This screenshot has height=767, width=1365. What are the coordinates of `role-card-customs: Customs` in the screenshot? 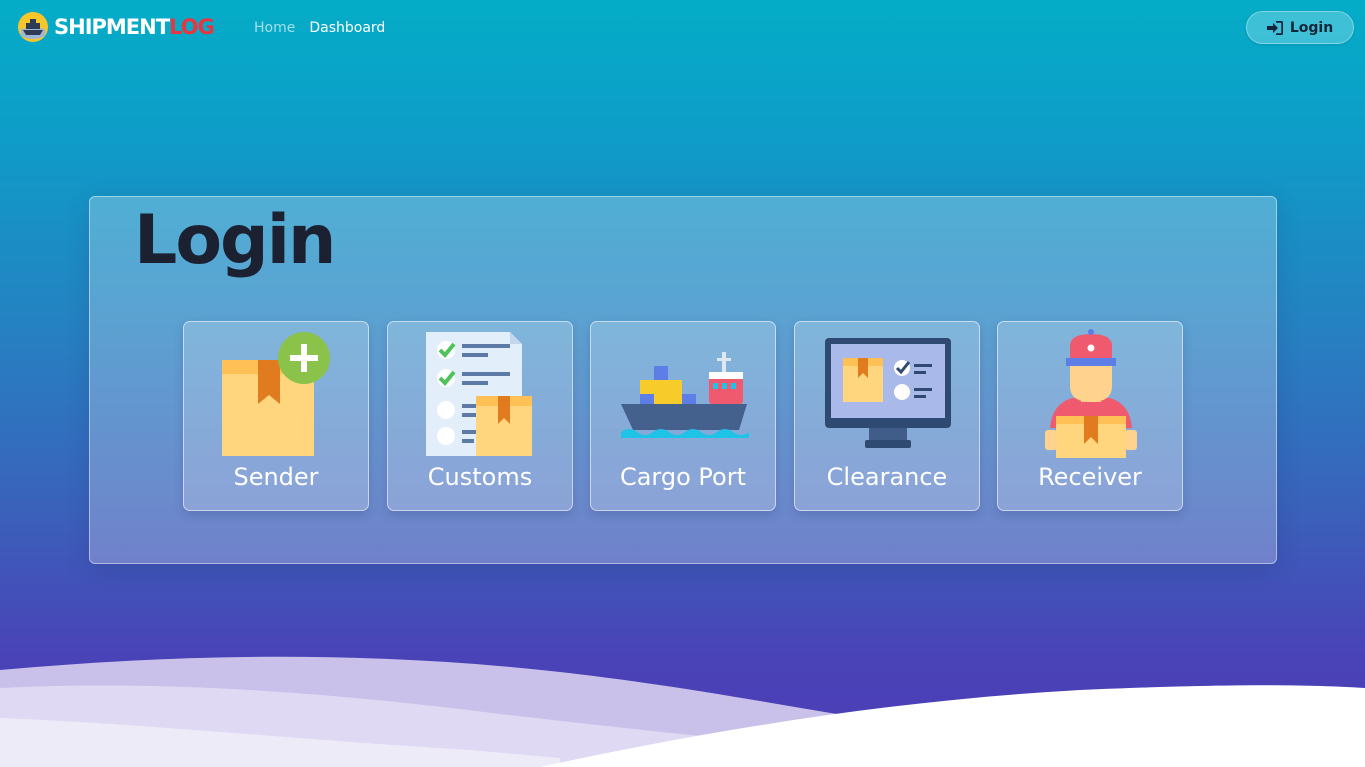 It's located at (480, 416).